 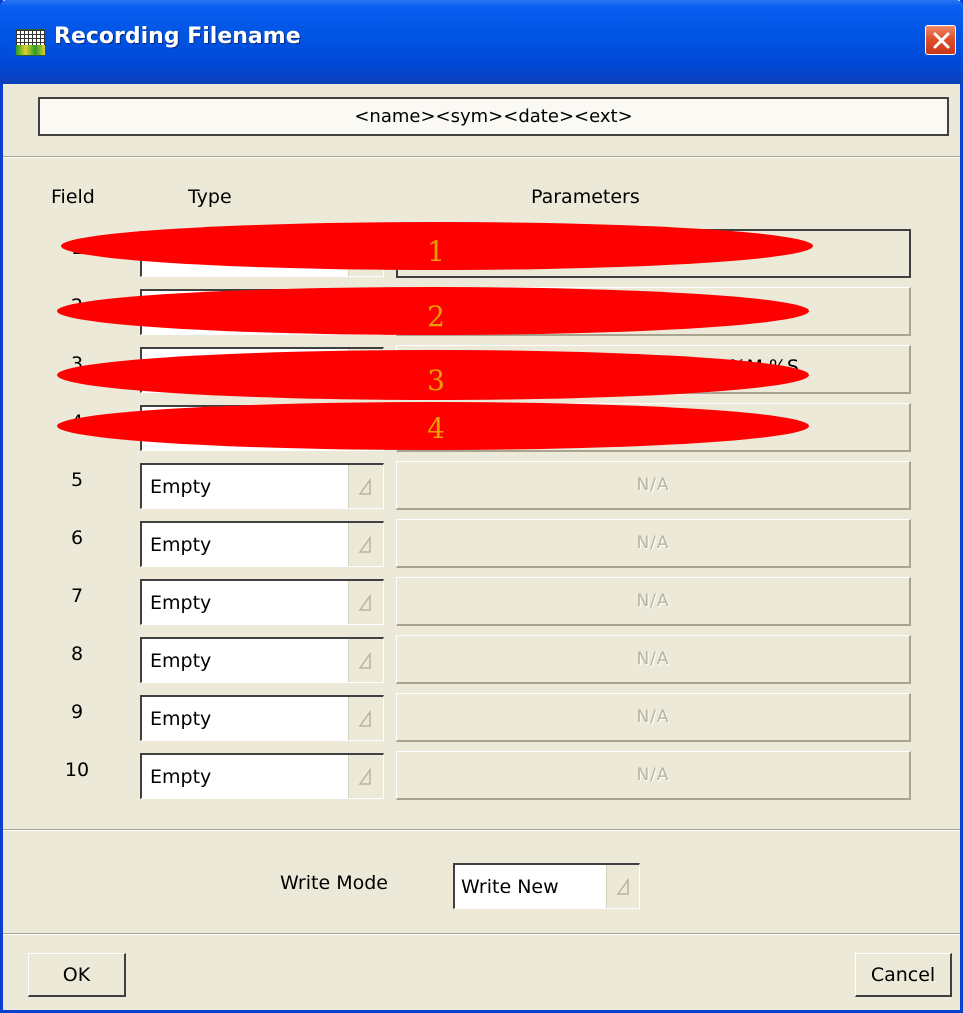 What do you see at coordinates (210, 197) in the screenshot?
I see `header-type: Type` at bounding box center [210, 197].